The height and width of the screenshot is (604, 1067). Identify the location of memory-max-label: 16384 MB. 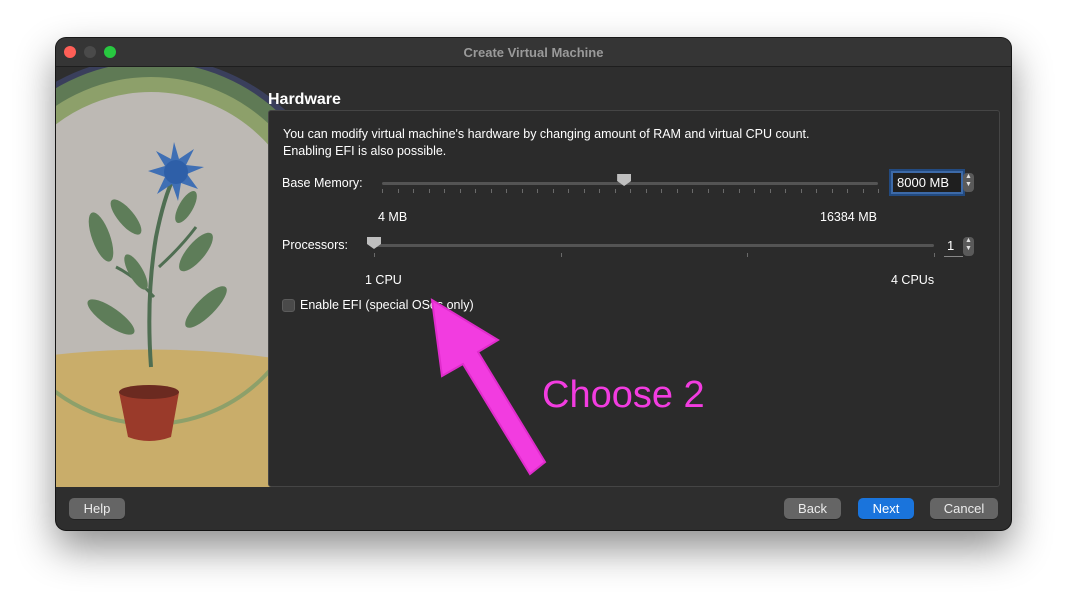
(848, 217).